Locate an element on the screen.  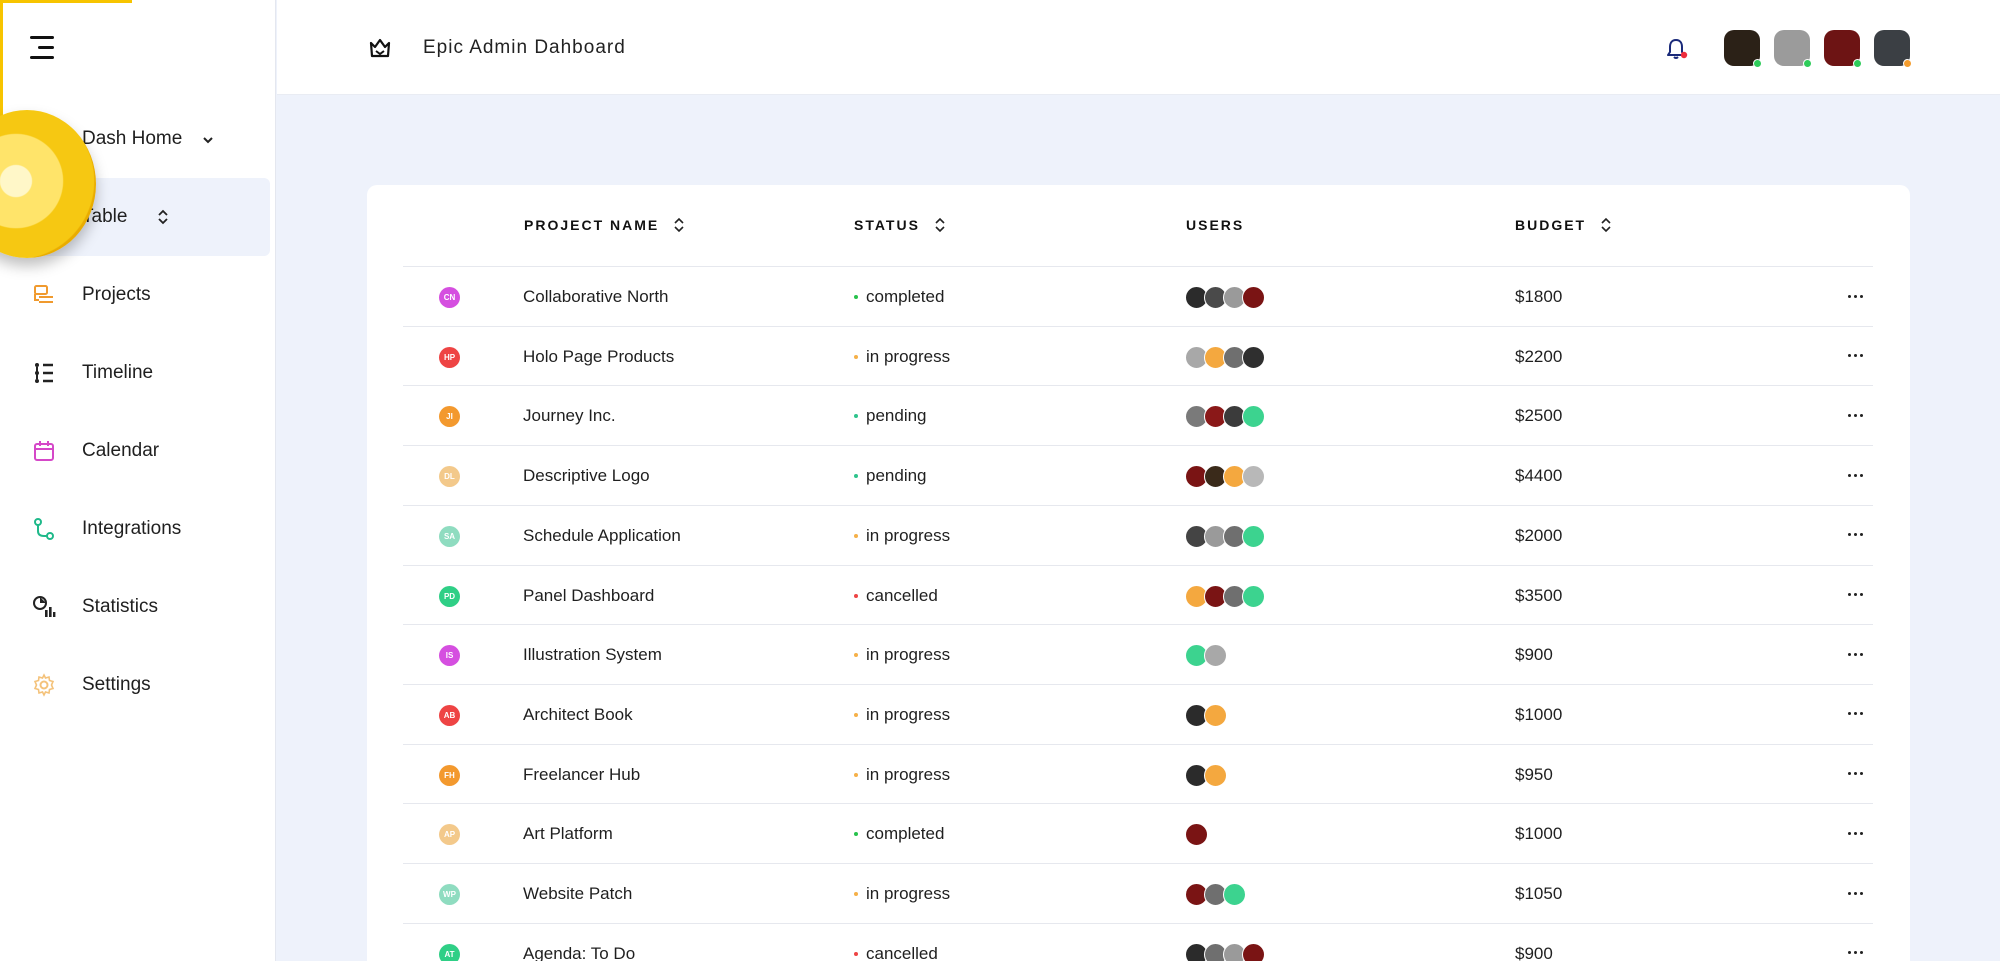
budget-value: $950 is located at coordinates (1534, 774).